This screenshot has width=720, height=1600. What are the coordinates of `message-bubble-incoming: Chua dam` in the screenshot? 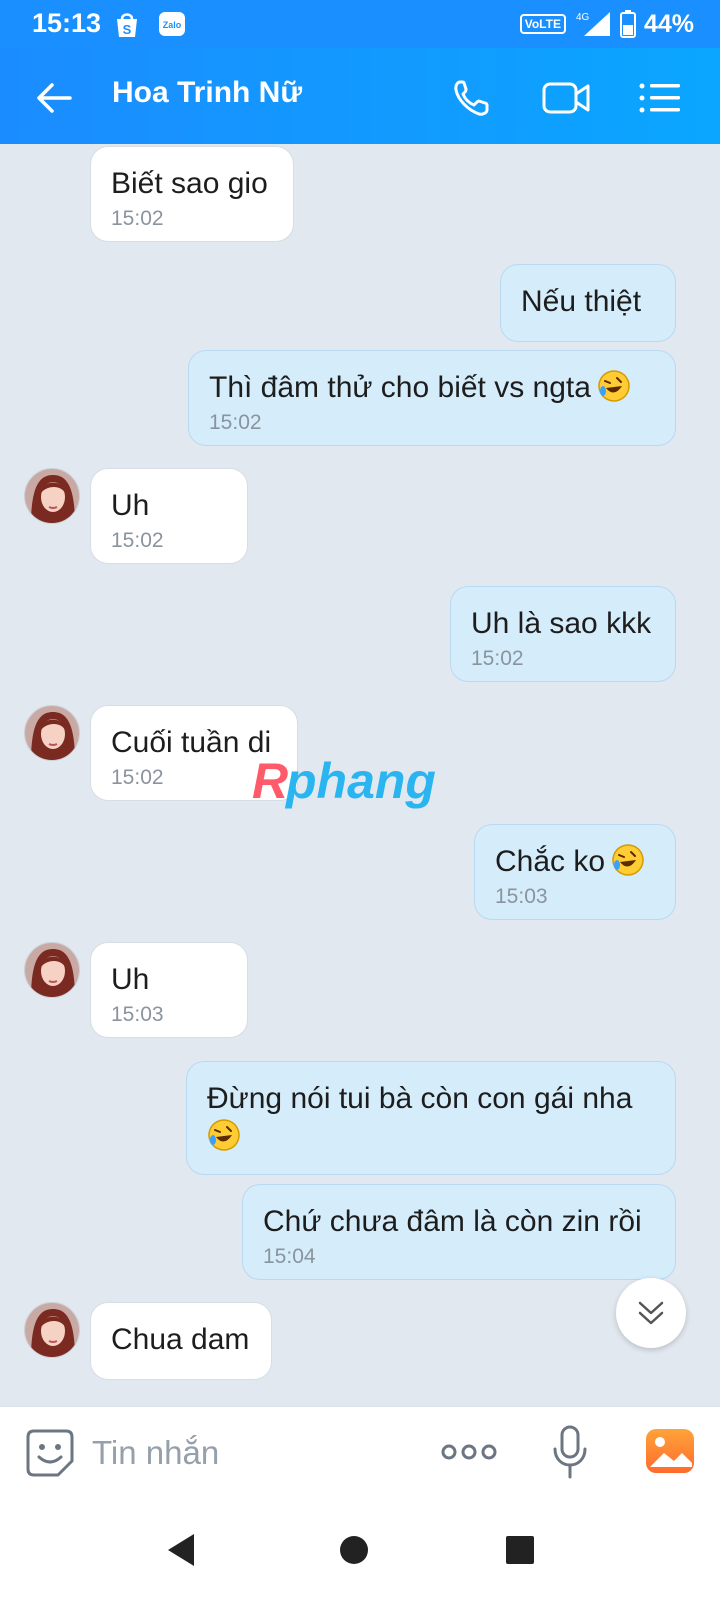 It's located at (181, 1341).